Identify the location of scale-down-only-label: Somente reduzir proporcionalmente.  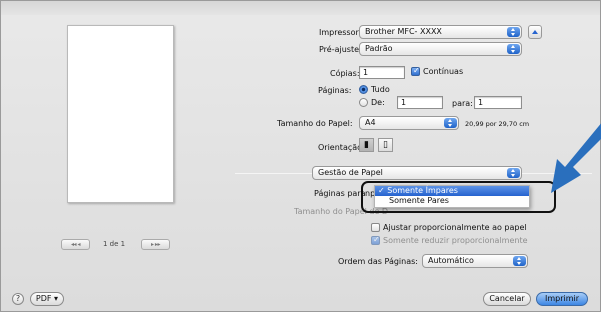
(455, 240).